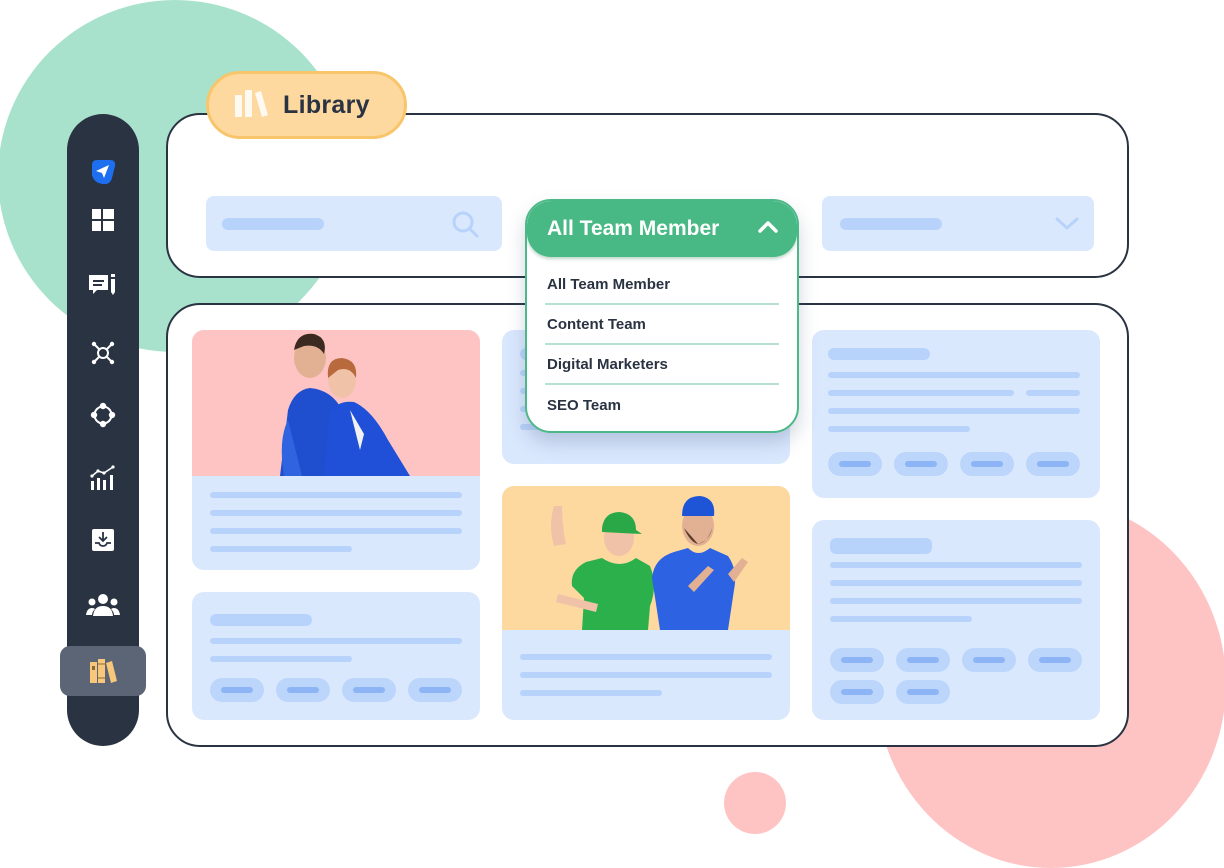 This screenshot has width=1224, height=868. I want to click on inbox-download-icon, so click(103, 540).